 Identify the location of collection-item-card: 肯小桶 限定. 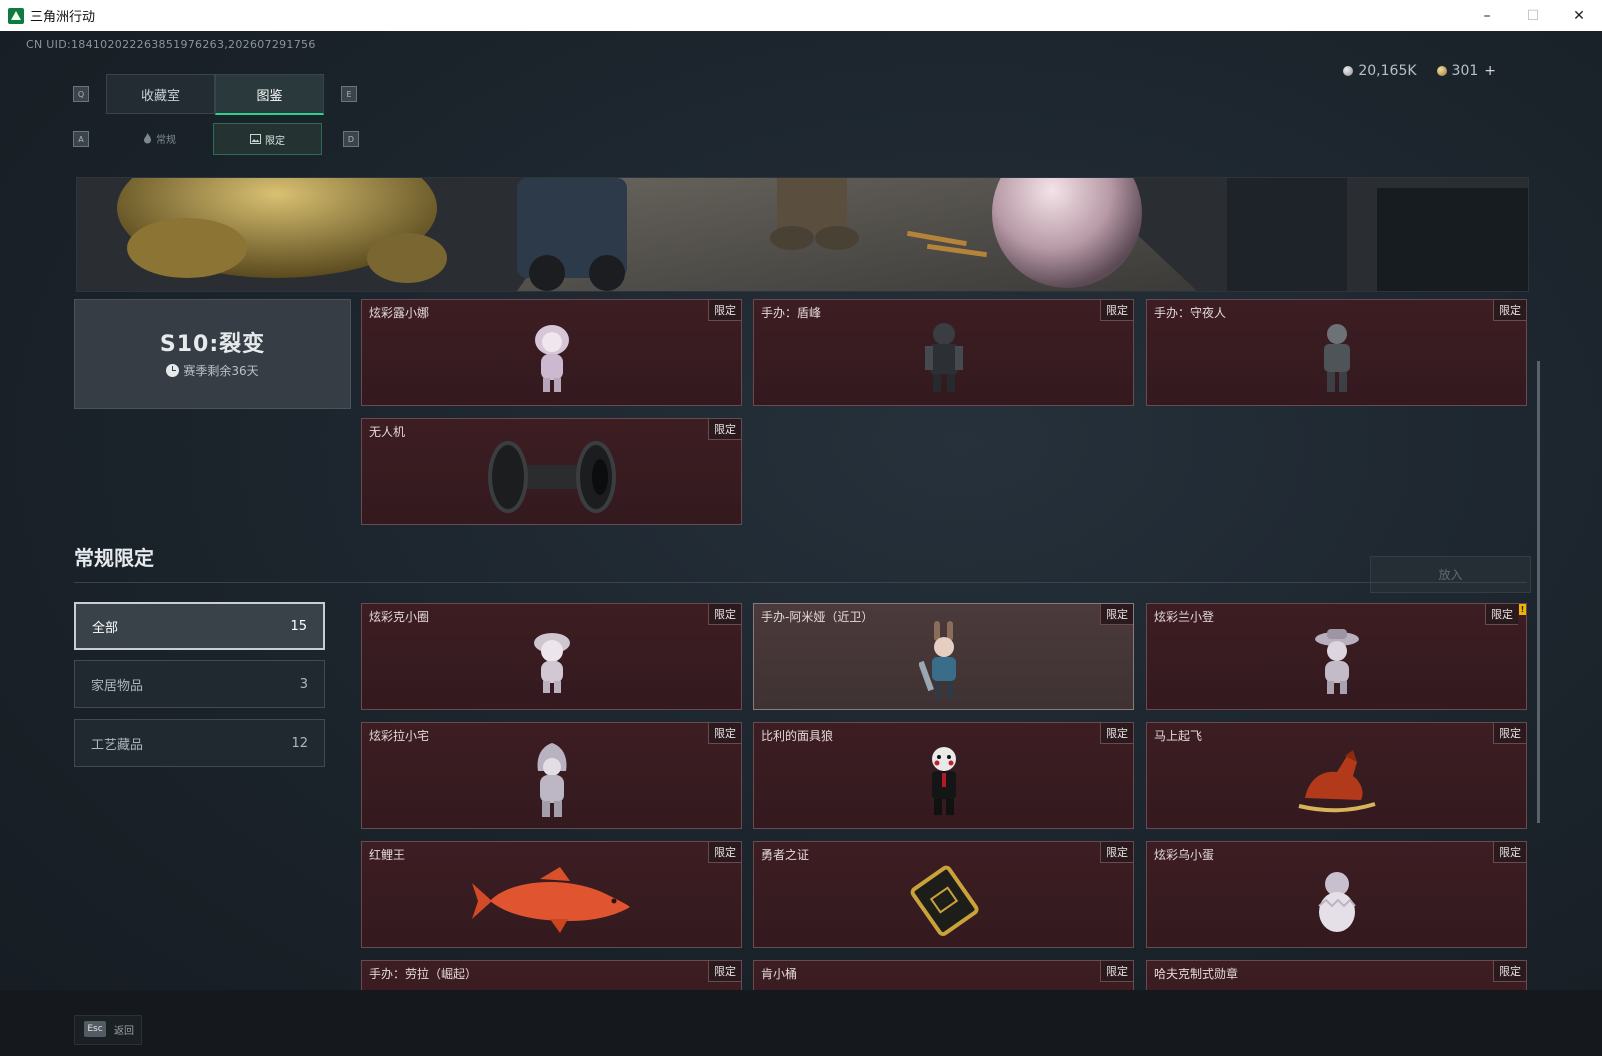
(943, 975).